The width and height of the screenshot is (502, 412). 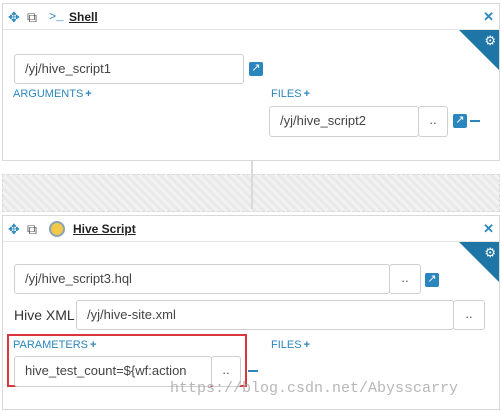 I want to click on hive-xml-input: /yj/hive-site.xml, so click(x=265, y=315).